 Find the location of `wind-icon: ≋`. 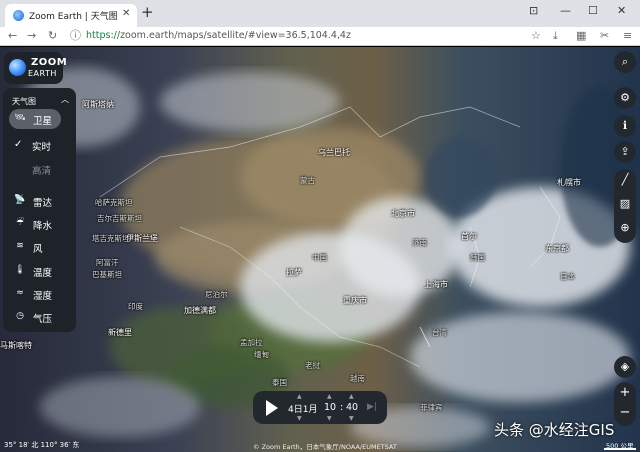

wind-icon: ≋ is located at coordinates (20, 246).